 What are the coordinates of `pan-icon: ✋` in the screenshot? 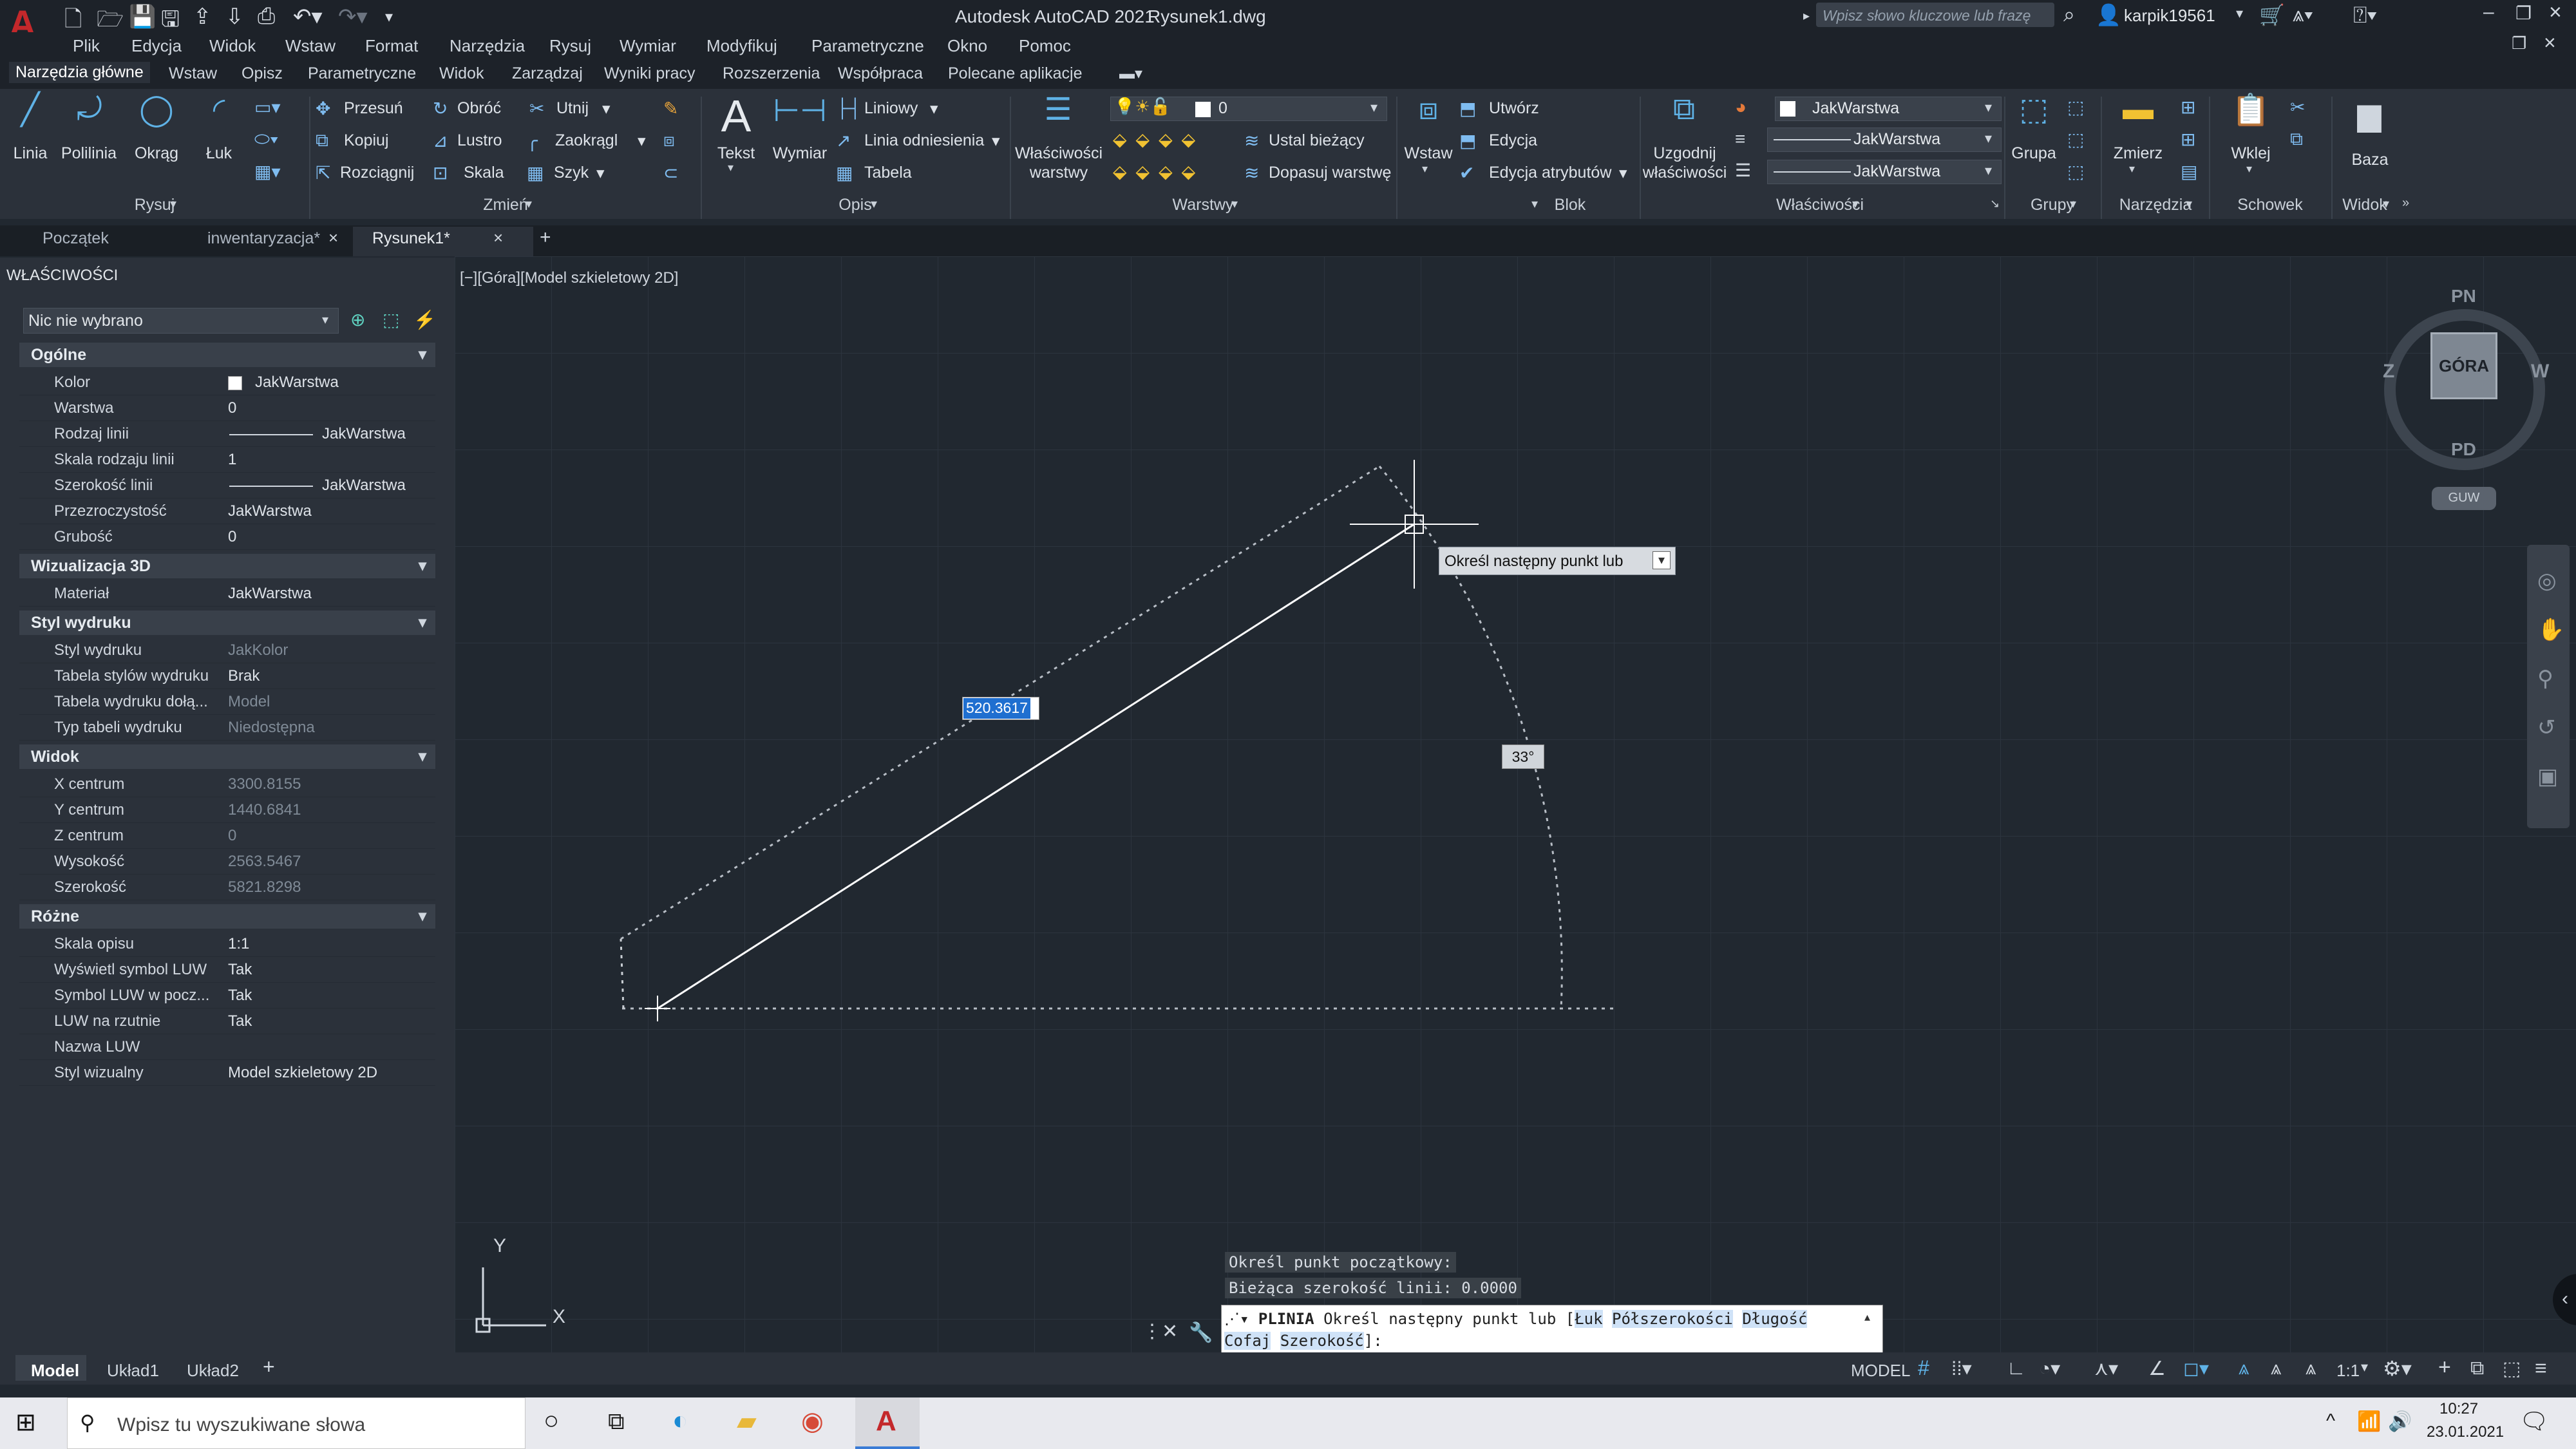 It's located at (2551, 630).